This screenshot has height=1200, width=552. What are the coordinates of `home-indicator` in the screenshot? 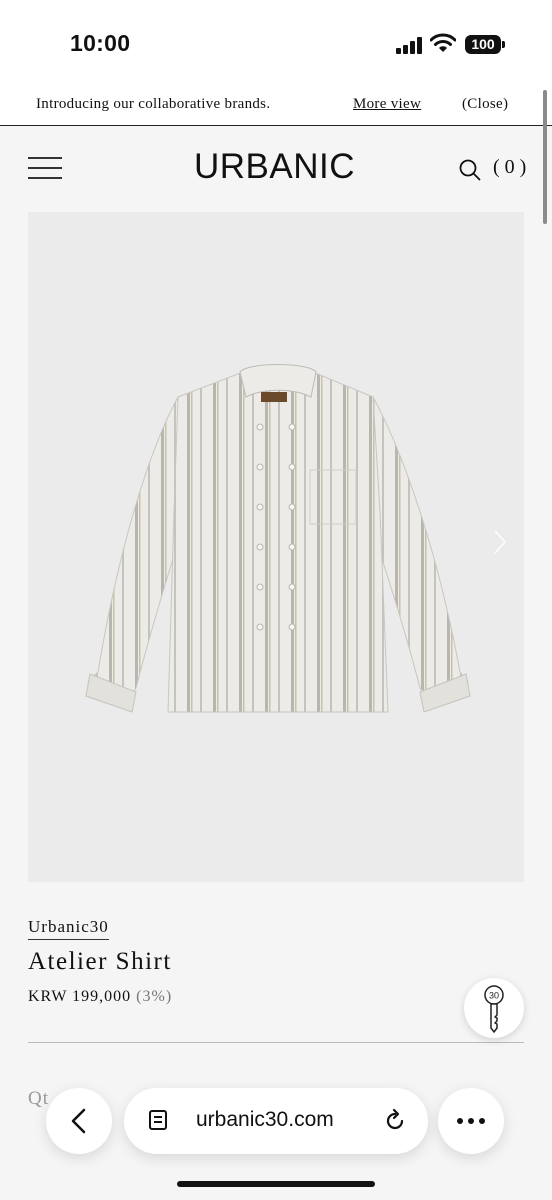 It's located at (276, 1184).